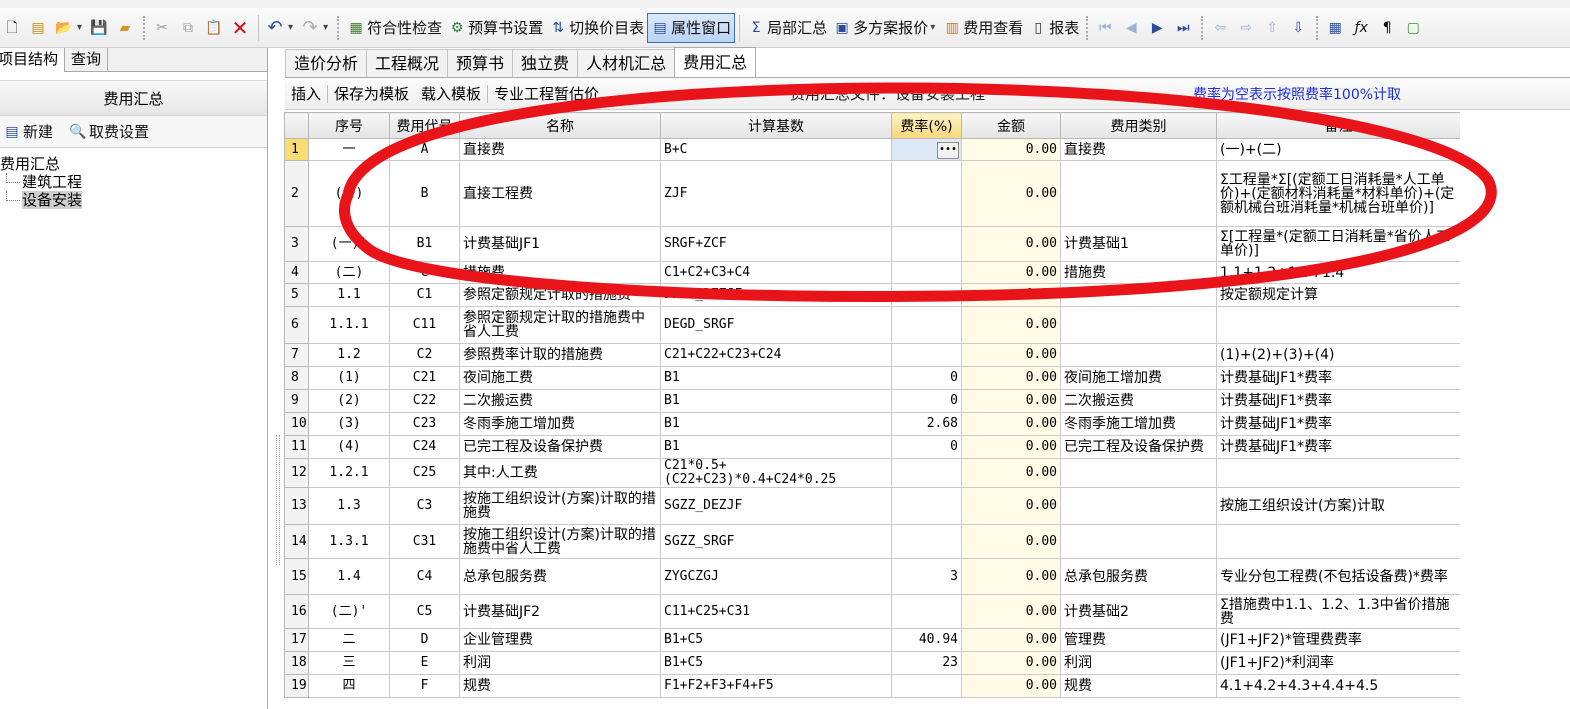 The height and width of the screenshot is (709, 1570). Describe the element at coordinates (1414, 28) in the screenshot. I see `extra-button: ▢` at that location.